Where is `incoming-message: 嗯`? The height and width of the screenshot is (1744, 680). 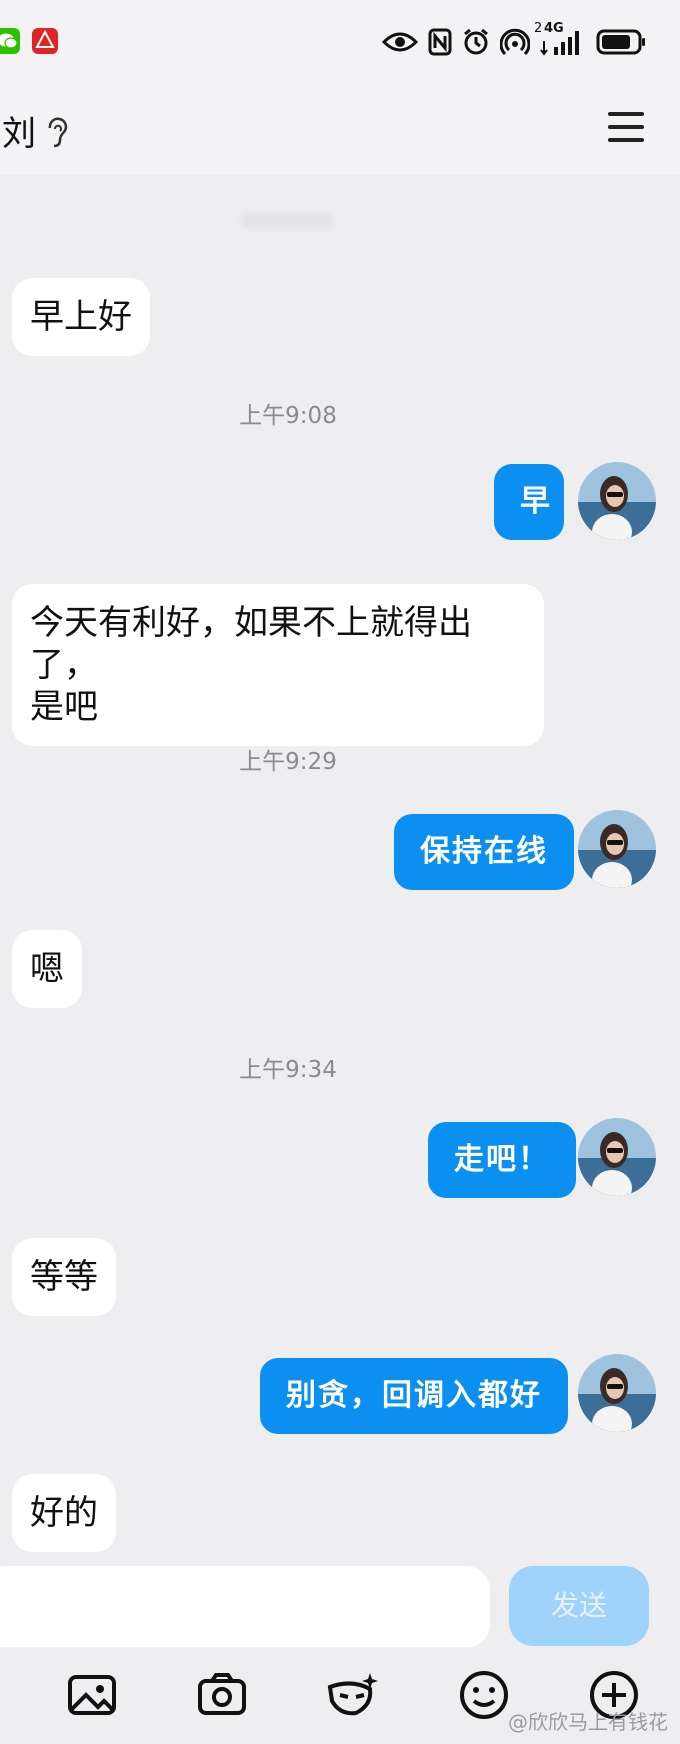 incoming-message: 嗯 is located at coordinates (47, 969).